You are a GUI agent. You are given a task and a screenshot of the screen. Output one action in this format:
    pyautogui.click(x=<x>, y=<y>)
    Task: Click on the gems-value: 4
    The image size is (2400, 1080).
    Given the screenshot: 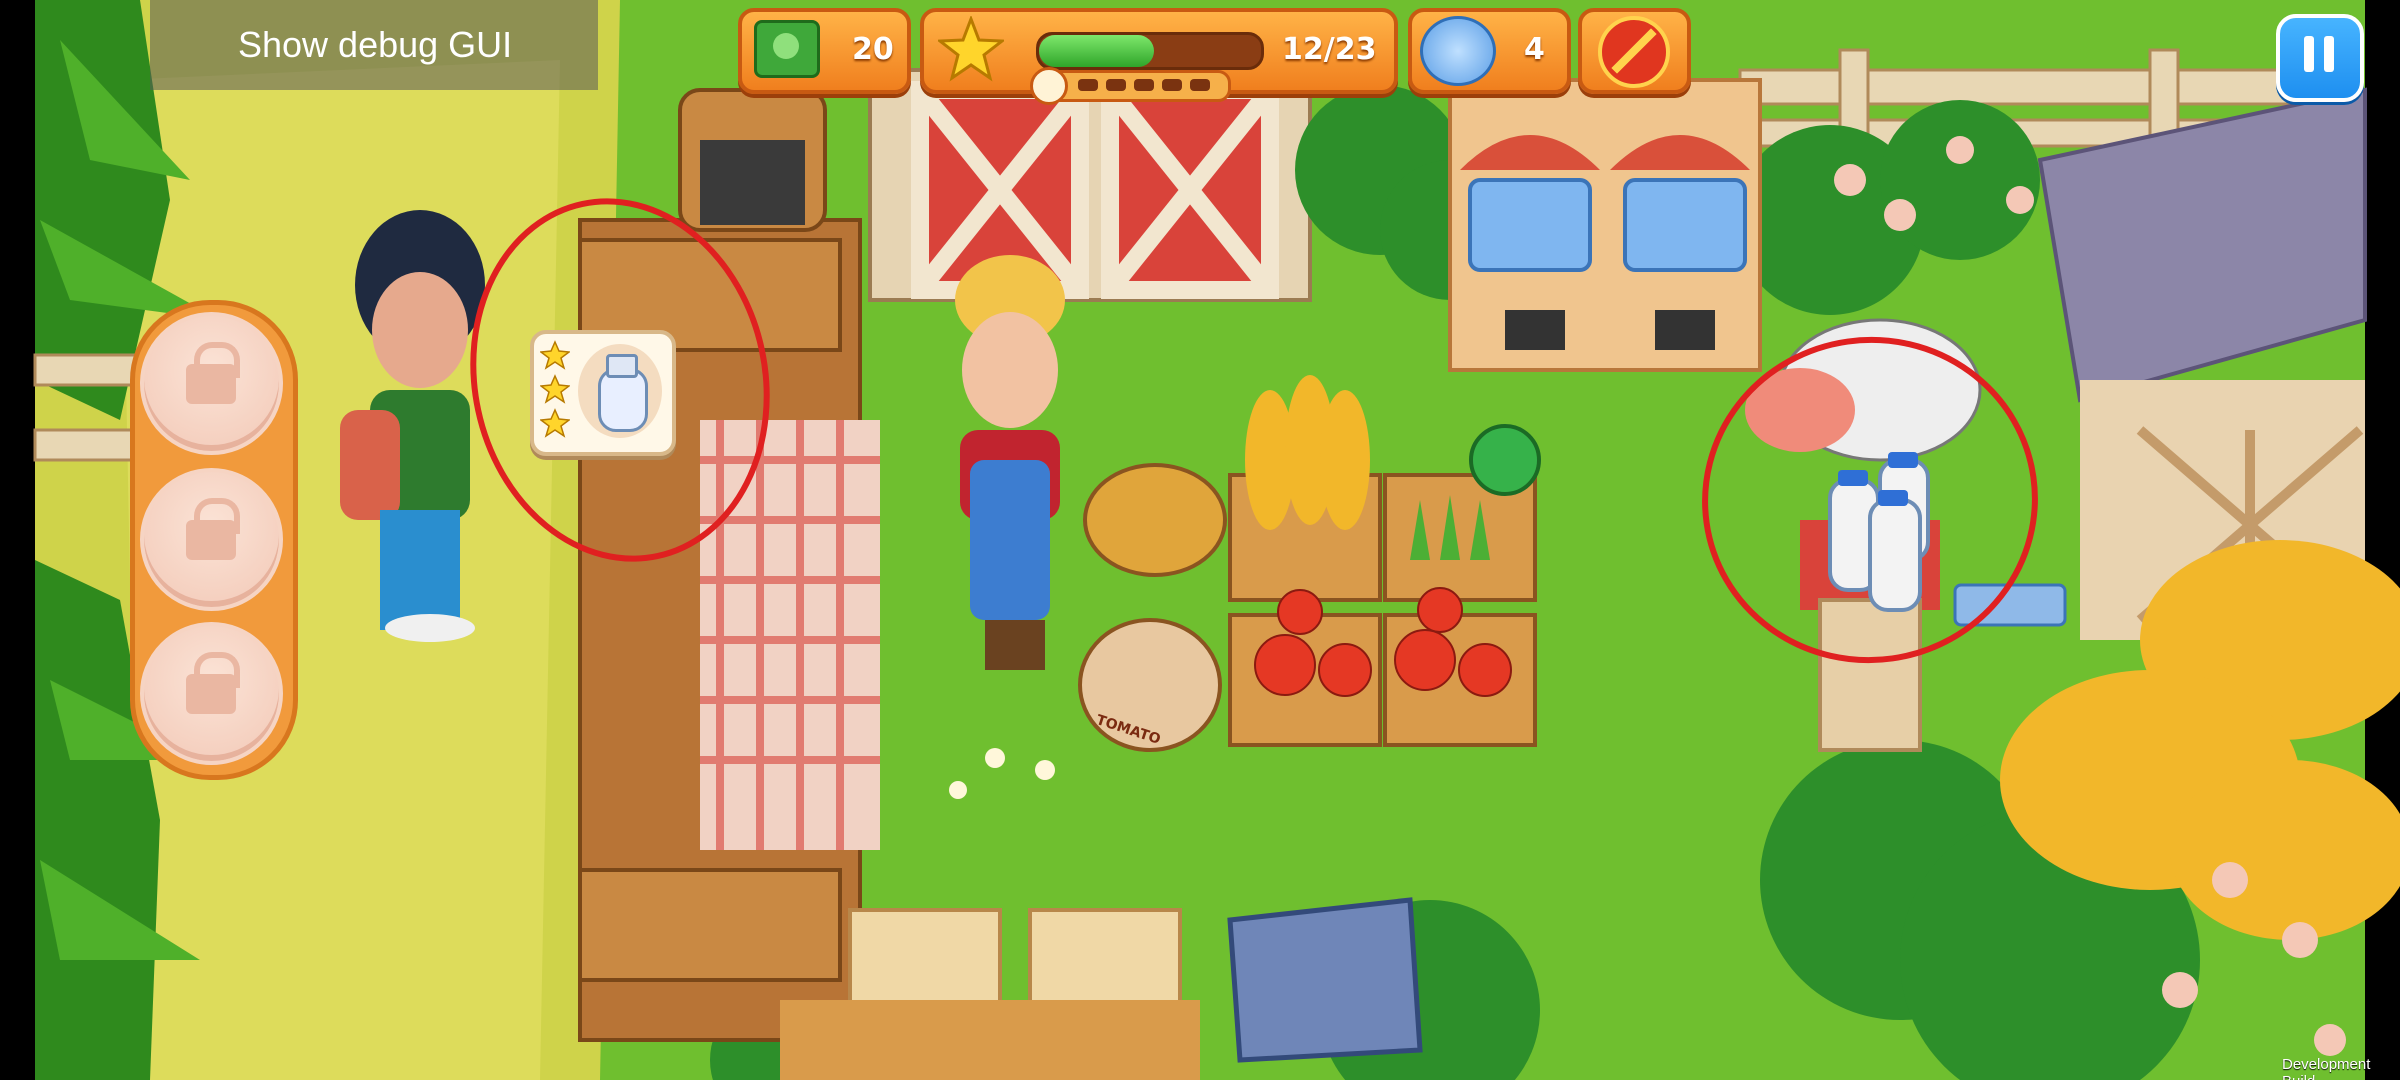 What is the action you would take?
    pyautogui.click(x=1534, y=49)
    